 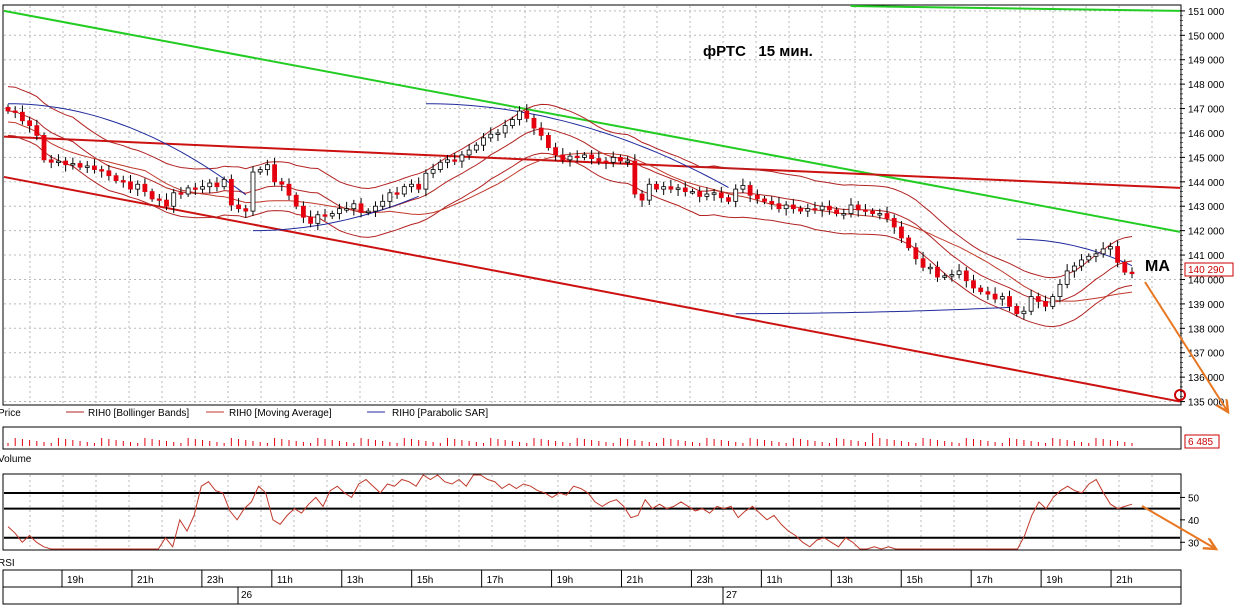 What do you see at coordinates (1206, 134) in the screenshot?
I see `price-axis-label: 146 000` at bounding box center [1206, 134].